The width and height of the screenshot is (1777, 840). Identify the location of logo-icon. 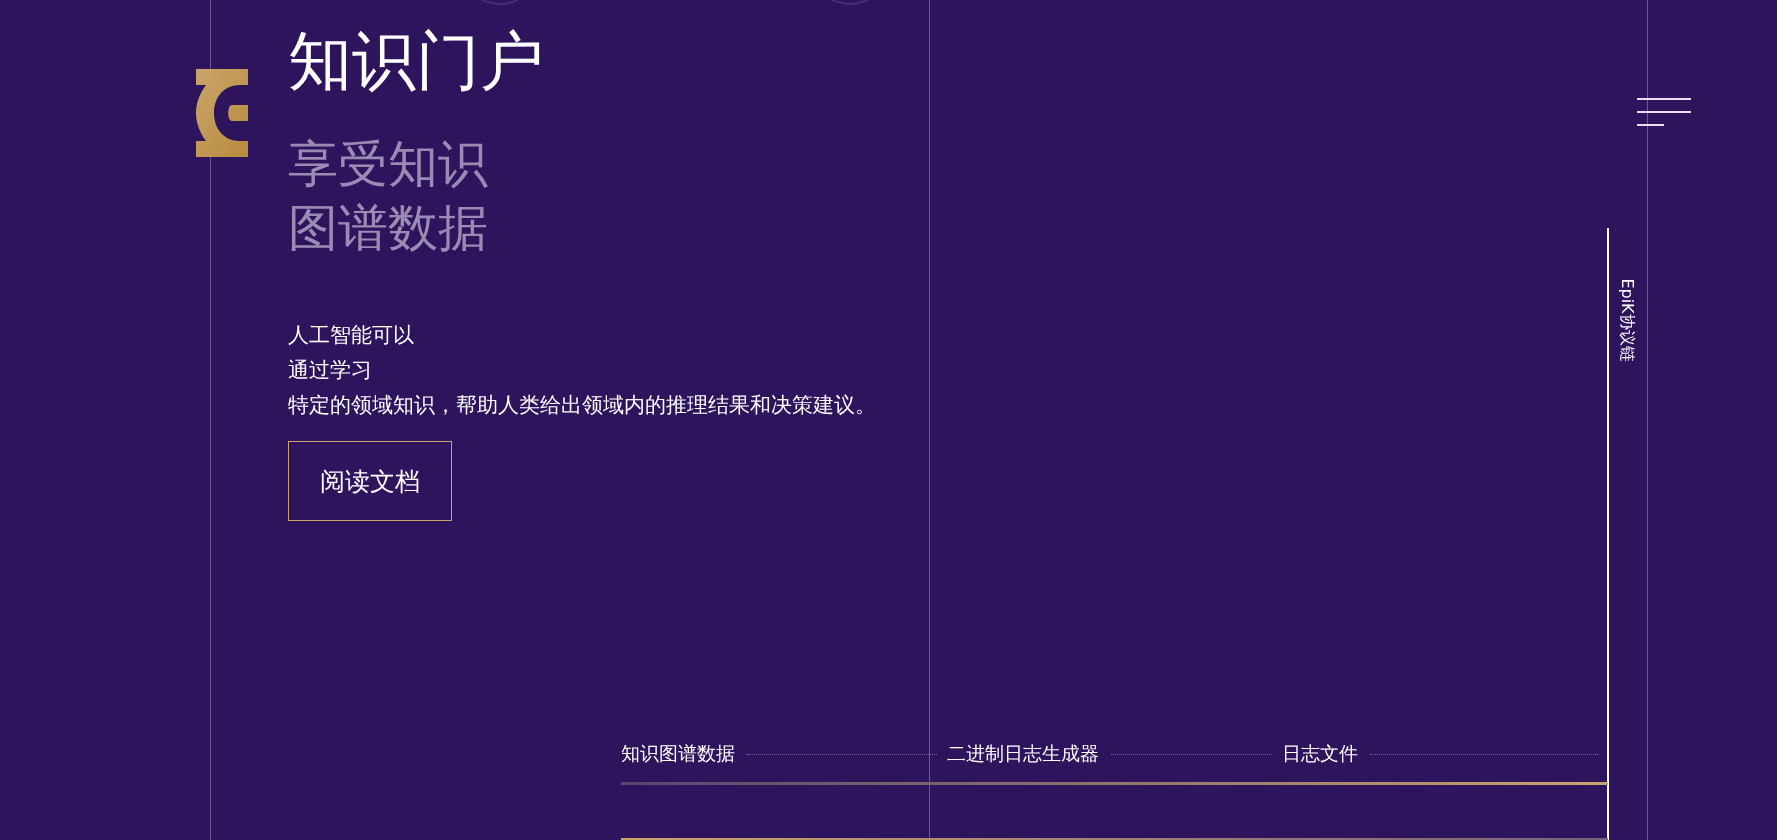
(222, 113).